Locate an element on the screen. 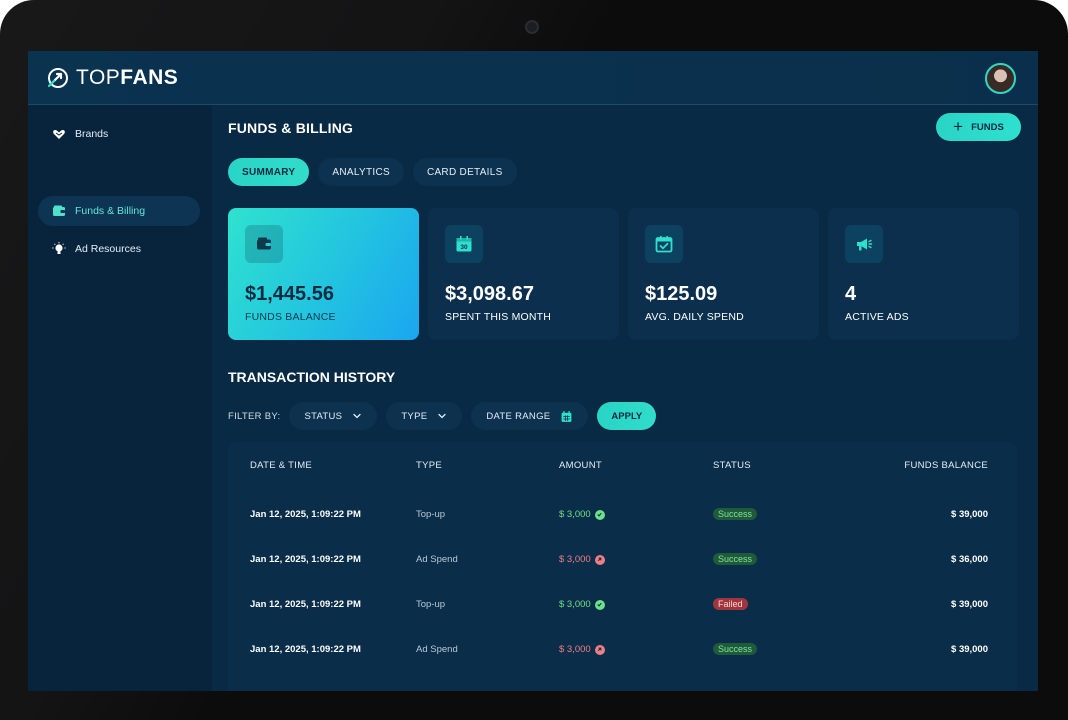 Image resolution: width=1068 pixels, height=720 pixels. column-header: DATE & TIME is located at coordinates (281, 465).